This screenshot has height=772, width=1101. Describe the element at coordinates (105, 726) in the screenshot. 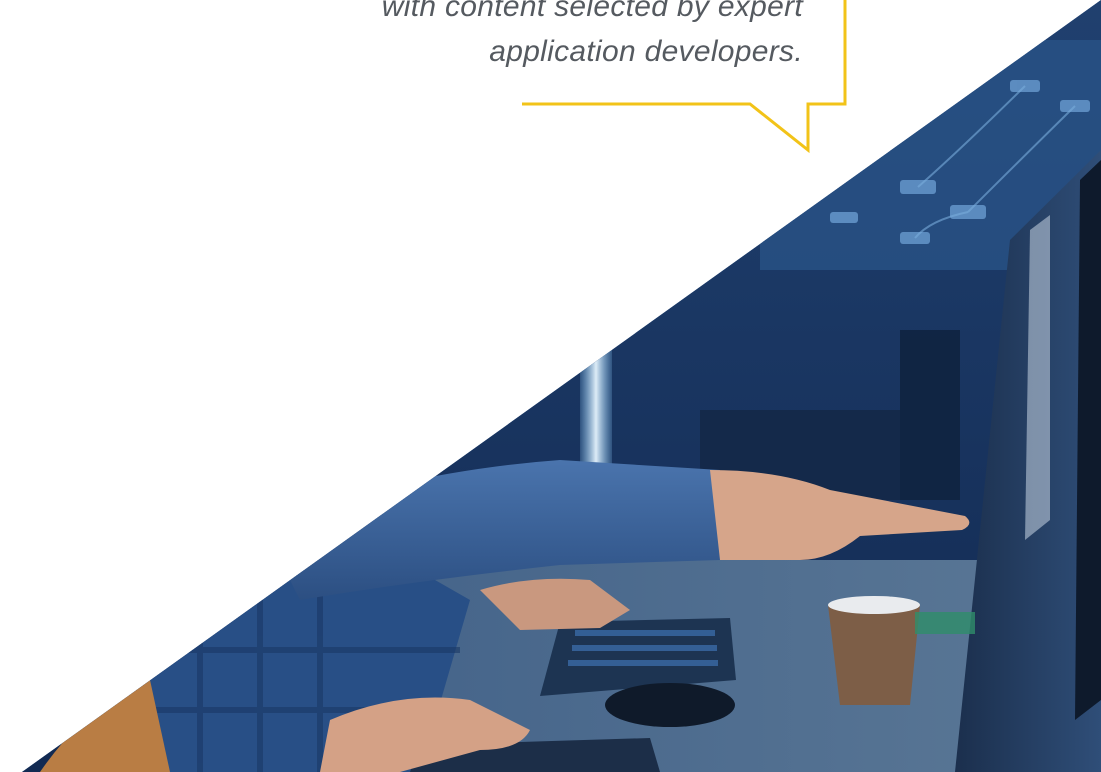

I see `person-hair` at that location.